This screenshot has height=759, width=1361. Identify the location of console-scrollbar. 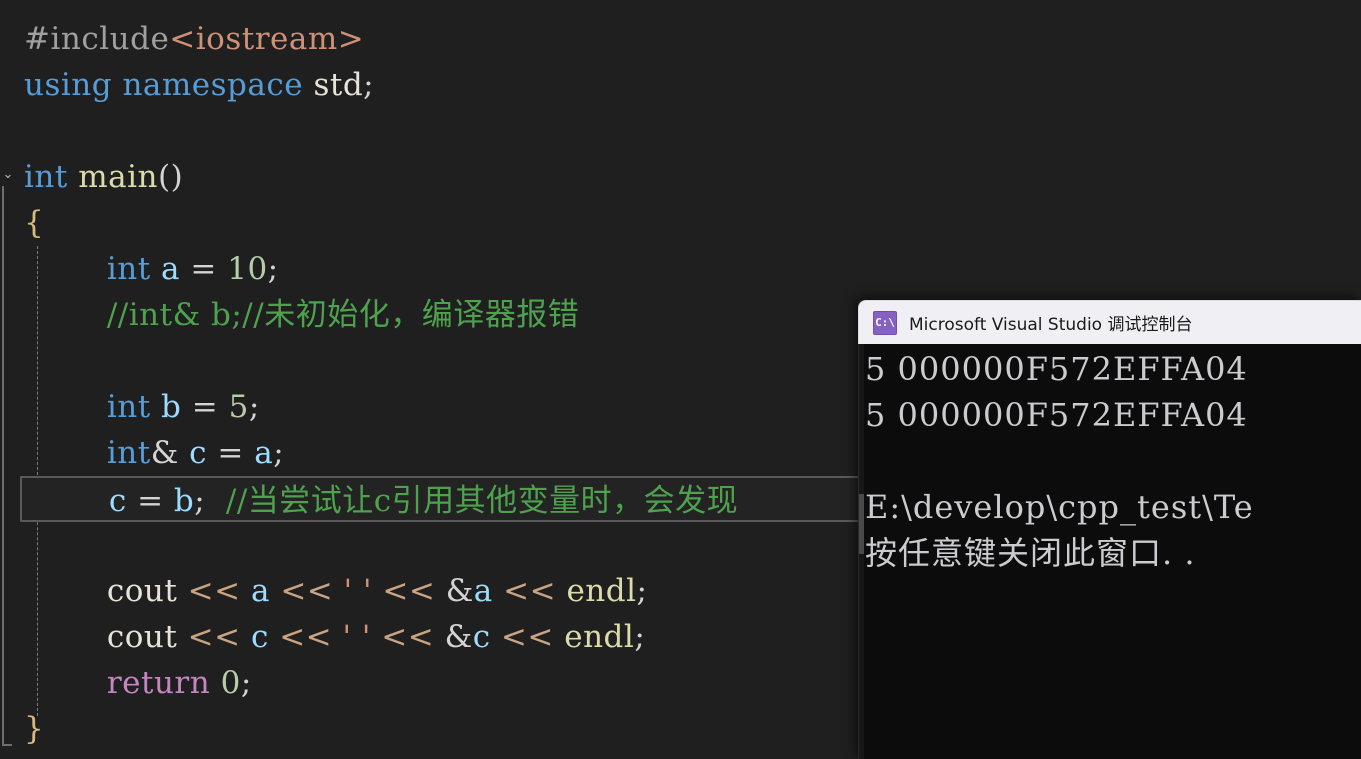
(861, 551).